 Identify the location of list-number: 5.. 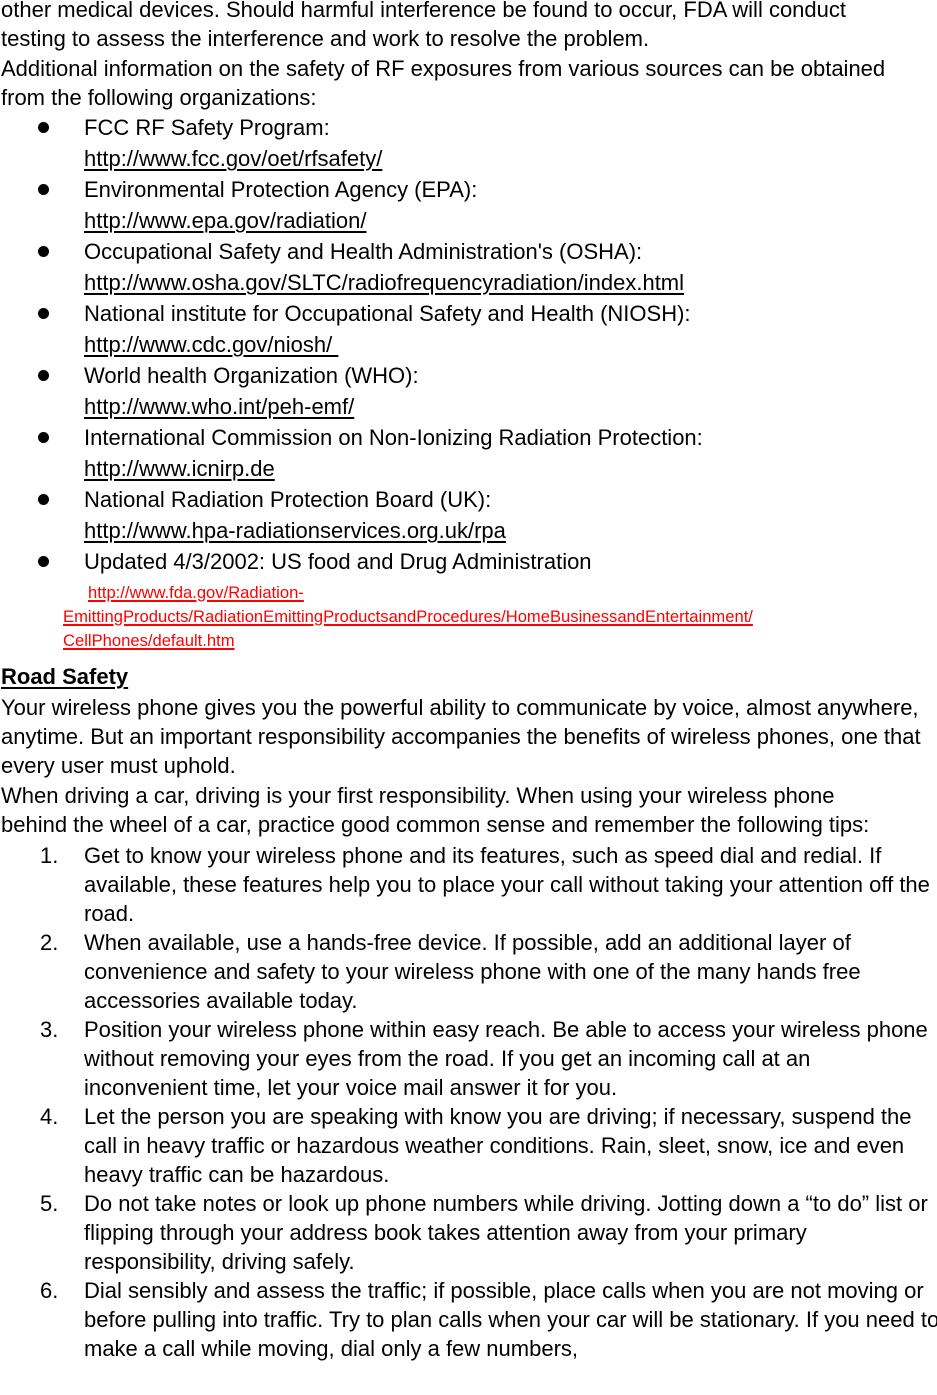
(49, 1203).